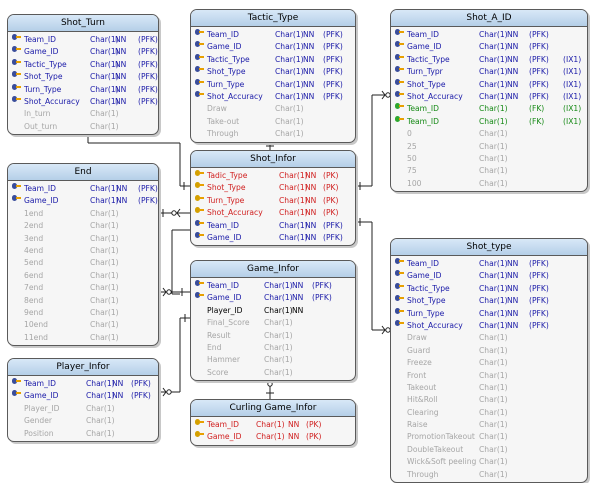 This screenshot has width=594, height=483. What do you see at coordinates (273, 437) in the screenshot?
I see `attribute-row: Game_ID Char(1) NN (PK)` at bounding box center [273, 437].